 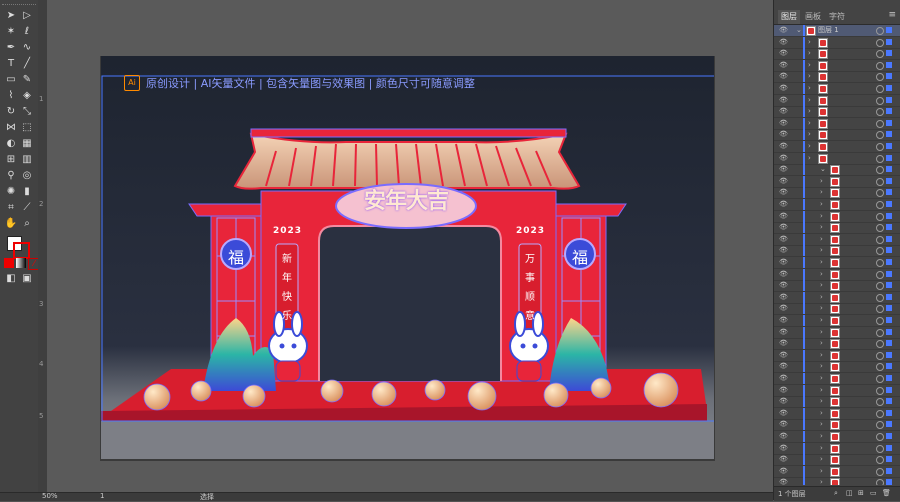 I want to click on magic-wand-tool-icon: ✶, so click(x=11, y=32).